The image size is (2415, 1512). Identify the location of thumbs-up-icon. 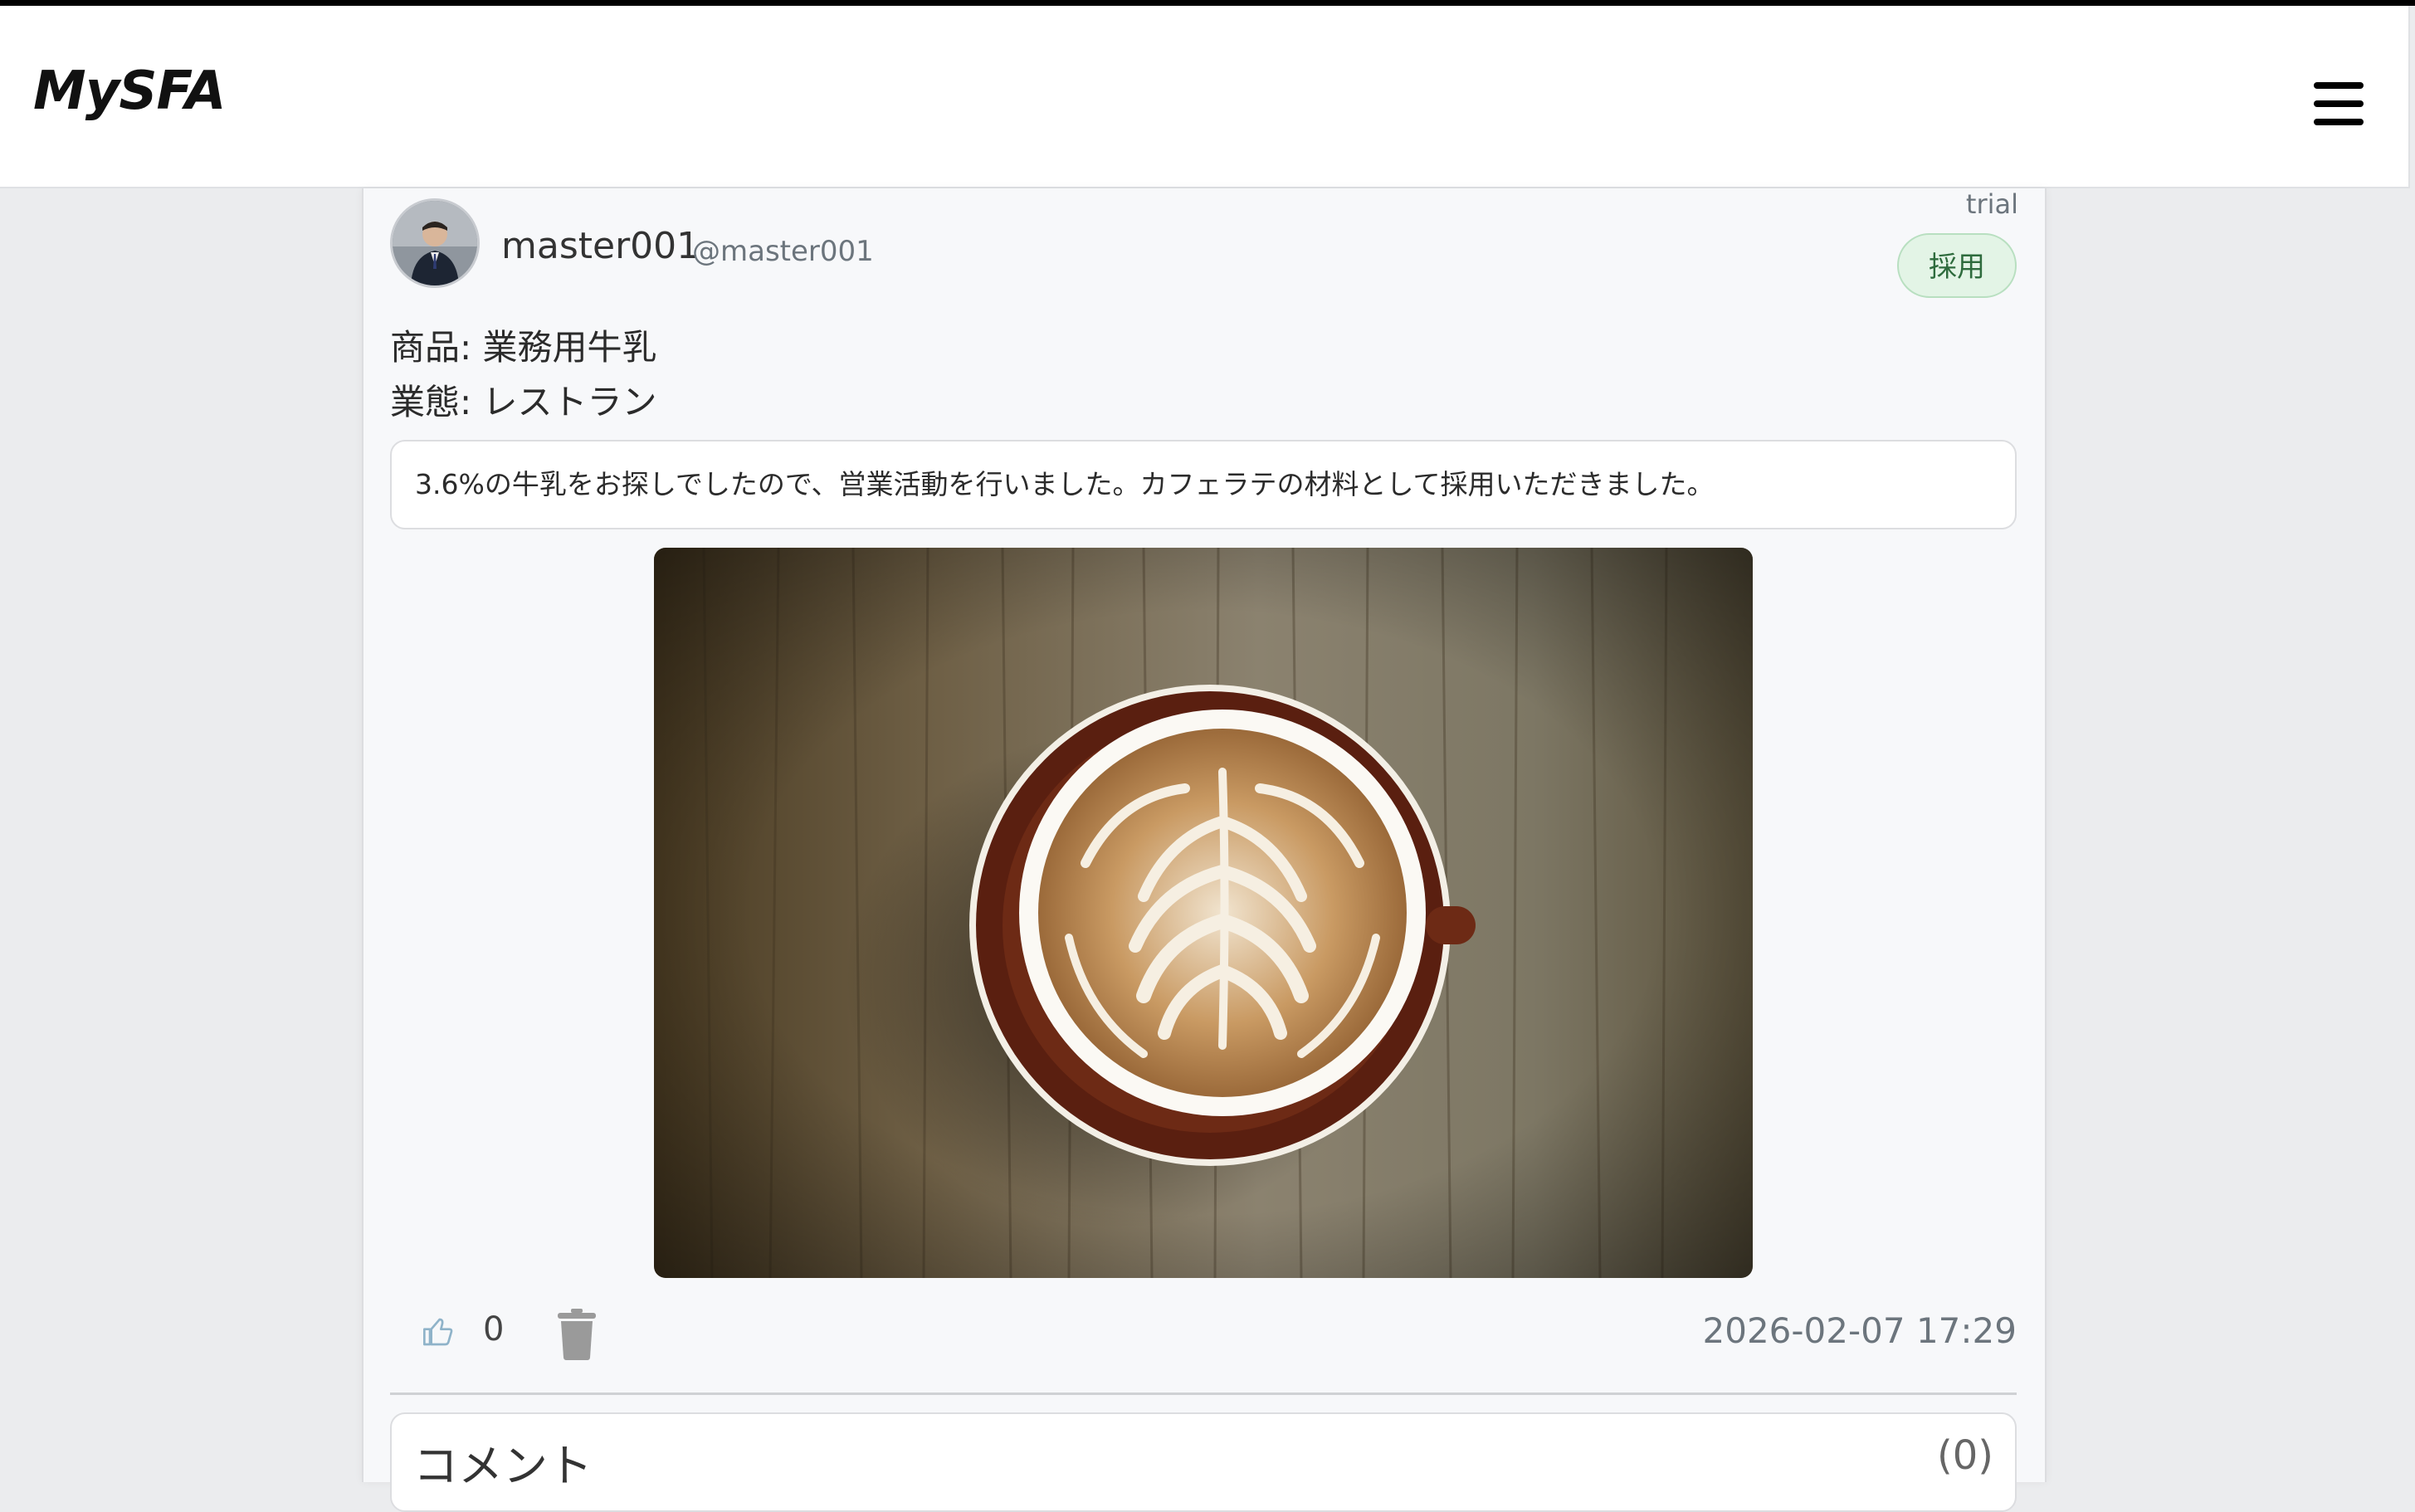
(438, 1332).